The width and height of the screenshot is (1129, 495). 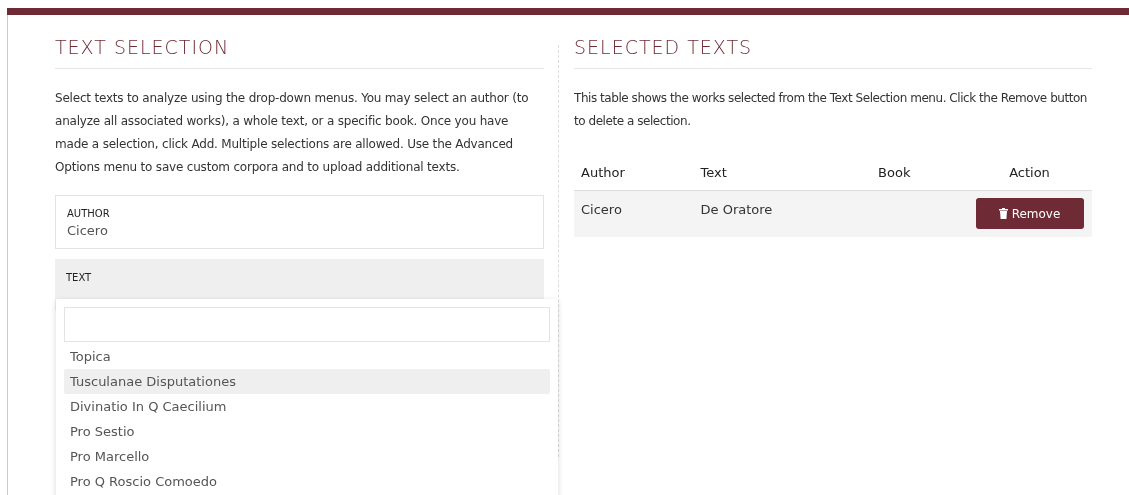 What do you see at coordinates (833, 51) in the screenshot?
I see `section-title: SELECTED TEXTS` at bounding box center [833, 51].